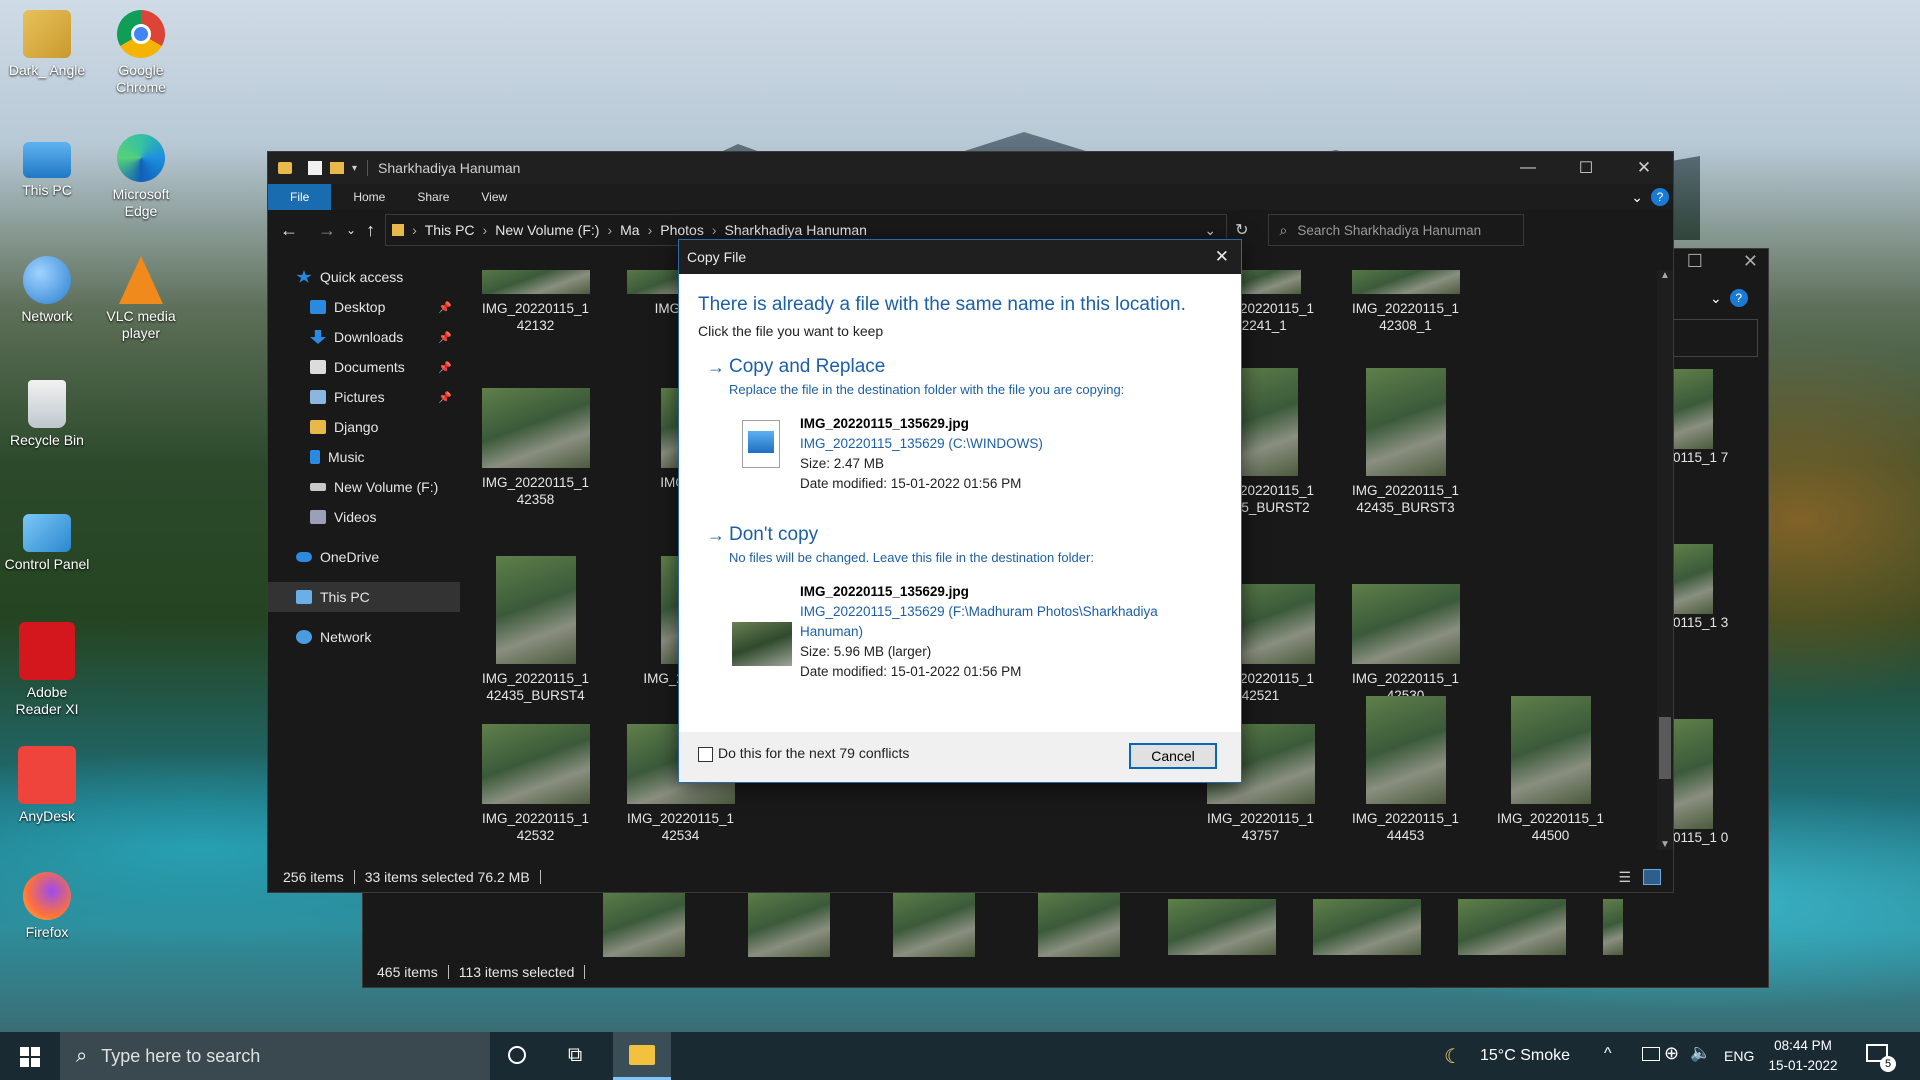 The height and width of the screenshot is (1080, 1920). Describe the element at coordinates (1241, 230) in the screenshot. I see `refresh-icon: ↻` at that location.